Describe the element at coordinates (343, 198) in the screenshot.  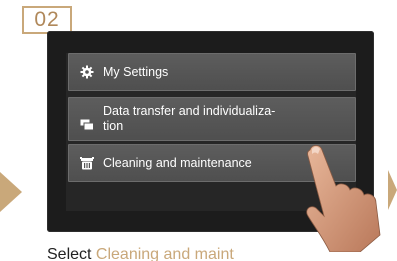
I see `pointing-hand-illustration` at that location.